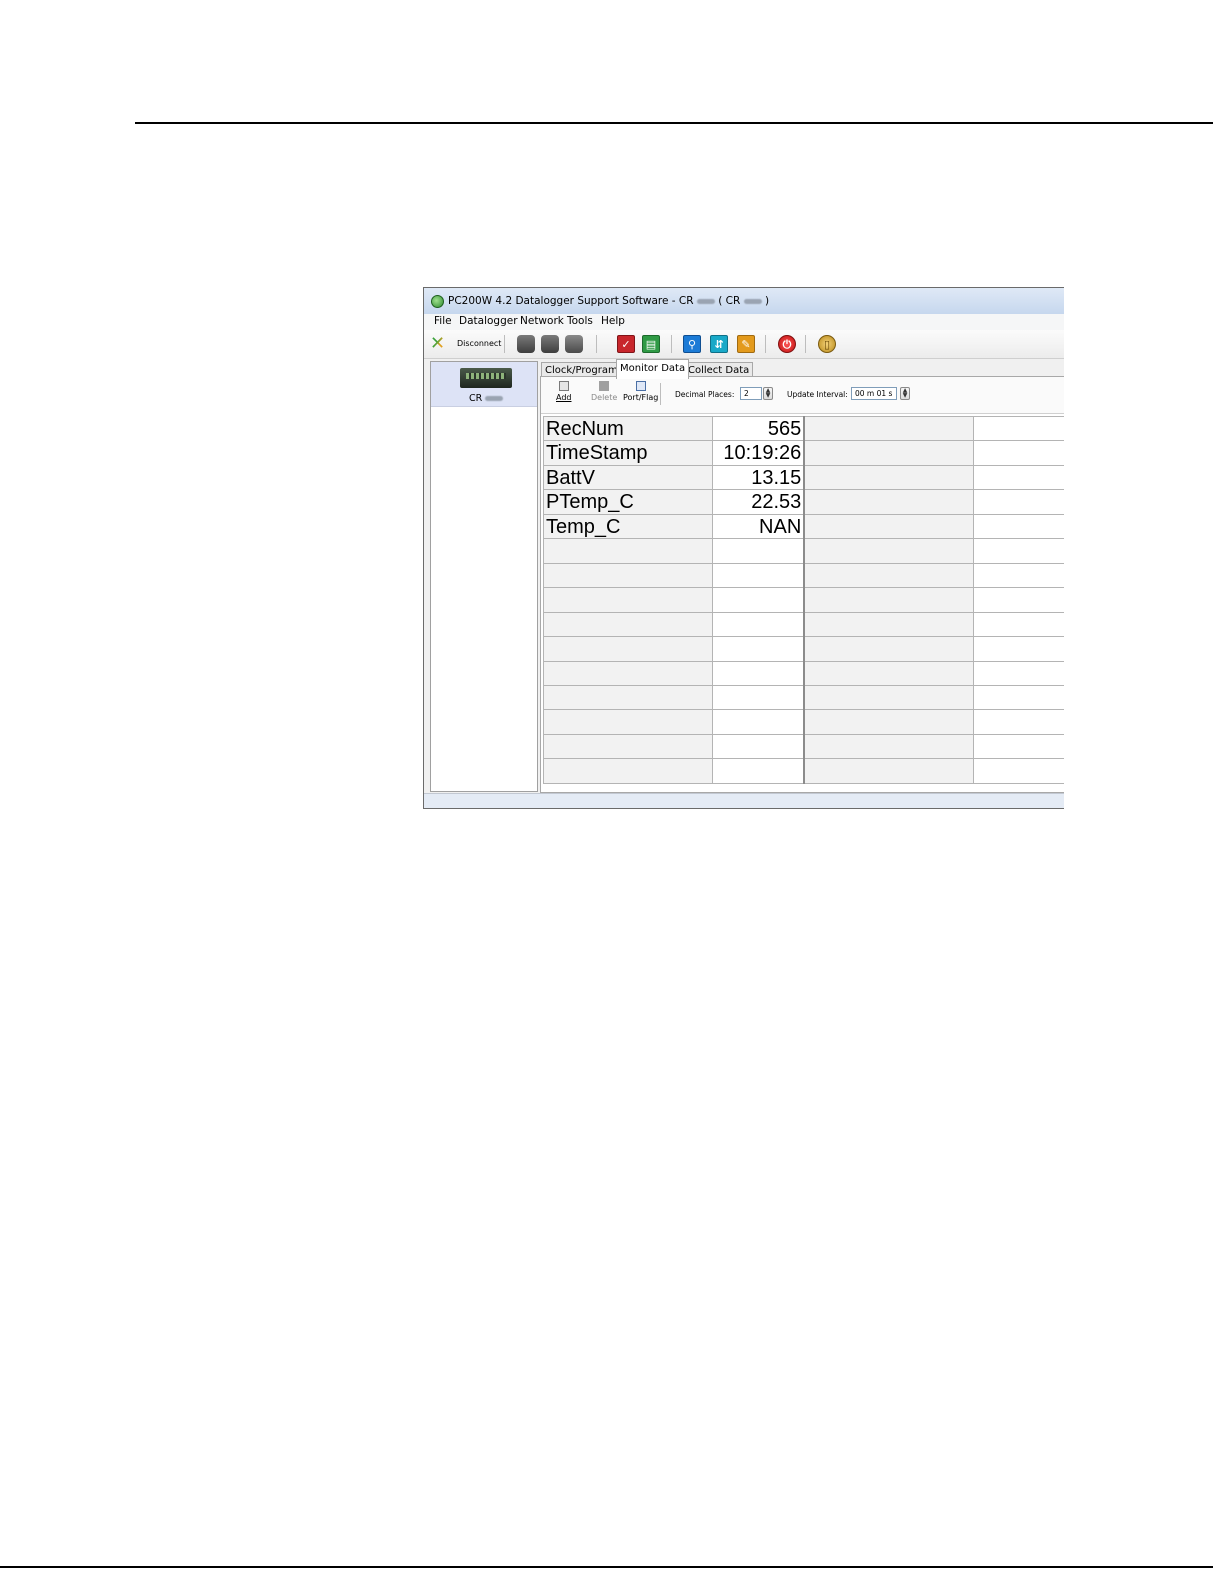 The width and height of the screenshot is (1225, 1585). What do you see at coordinates (758, 502) in the screenshot?
I see `field-value-cell: 22.53` at bounding box center [758, 502].